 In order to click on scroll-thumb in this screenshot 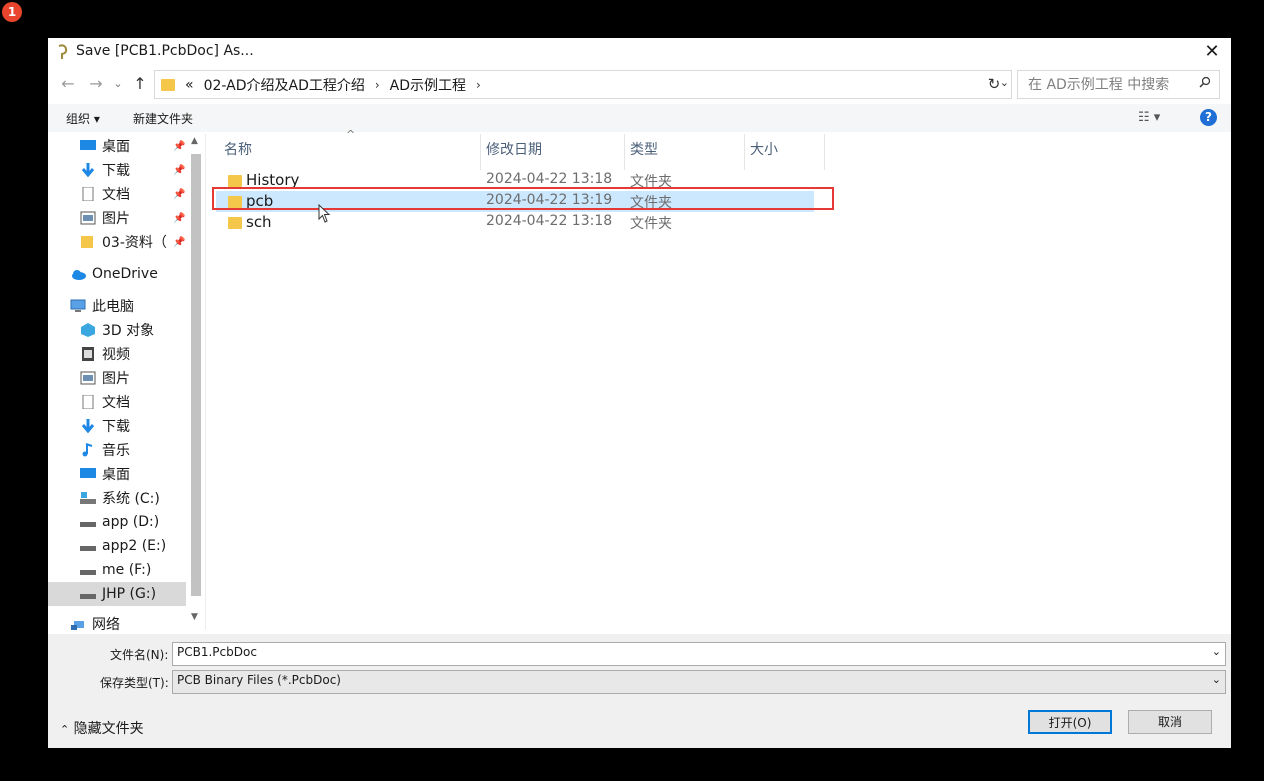, I will do `click(196, 375)`.